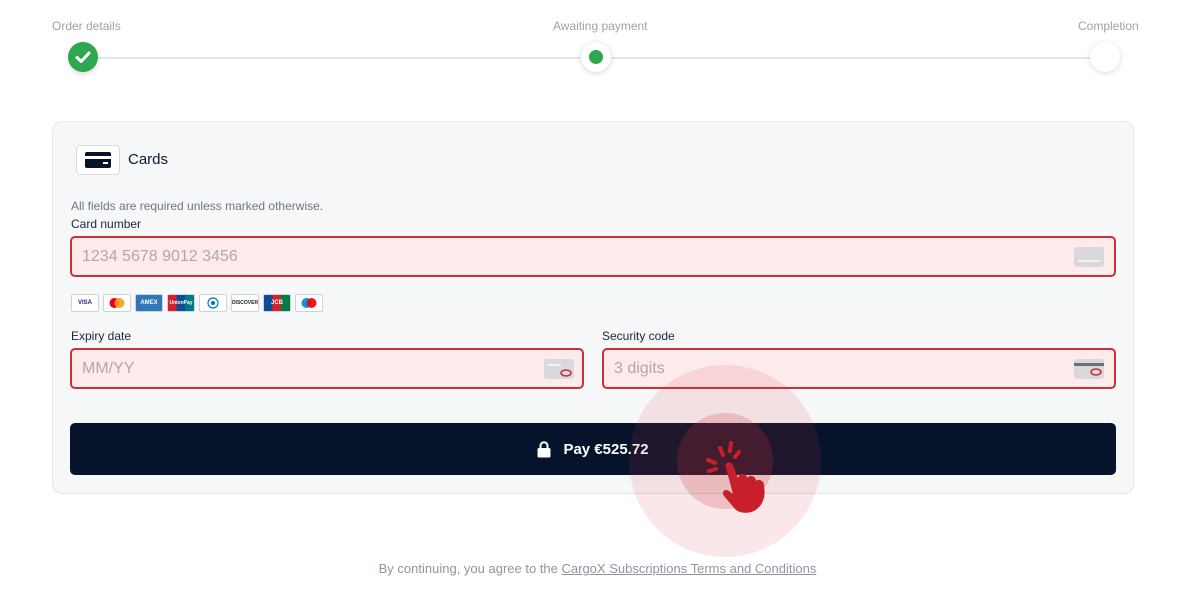  Describe the element at coordinates (106, 224) in the screenshot. I see `card-number-label: Card number` at that location.